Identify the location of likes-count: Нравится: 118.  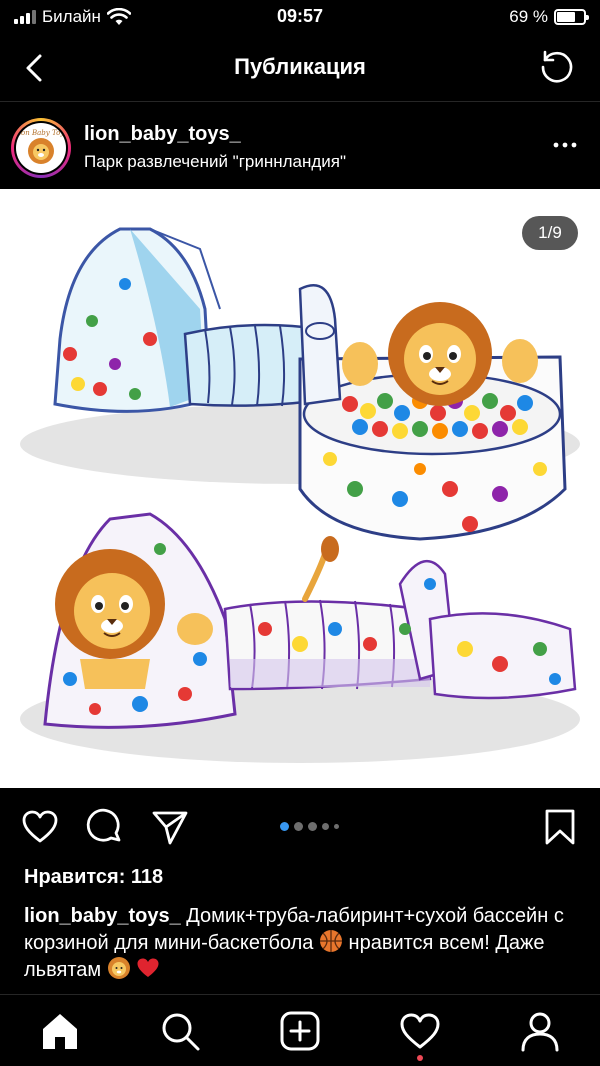
(93, 877).